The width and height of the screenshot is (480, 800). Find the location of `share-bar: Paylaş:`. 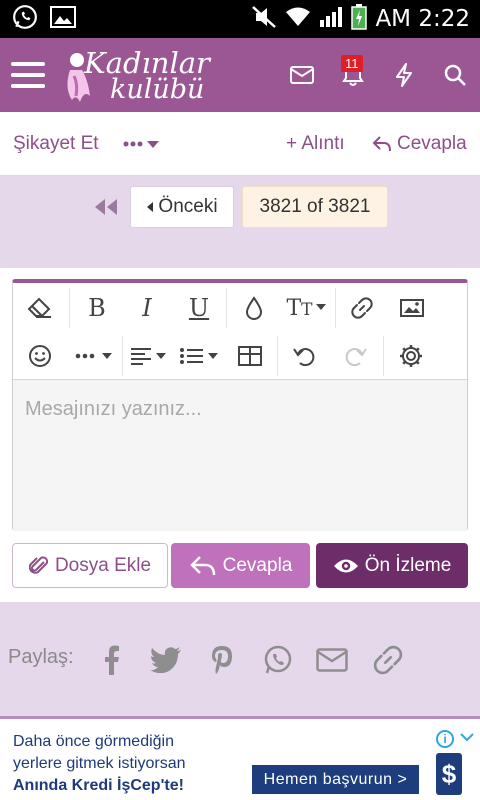

share-bar: Paylaş: is located at coordinates (240, 659).